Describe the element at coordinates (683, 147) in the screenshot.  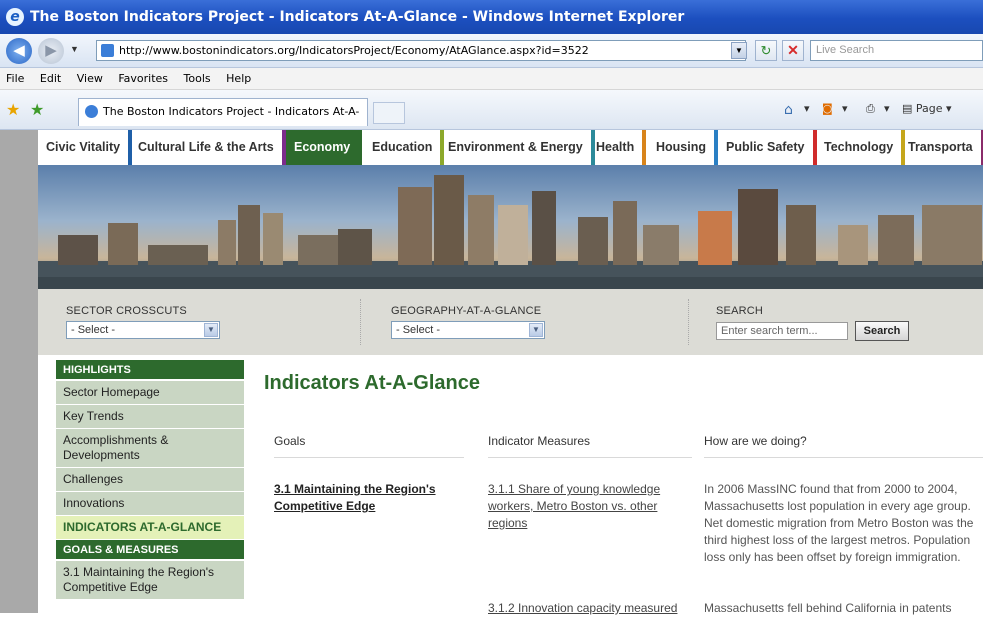
I see `nav-housing: Housing` at that location.